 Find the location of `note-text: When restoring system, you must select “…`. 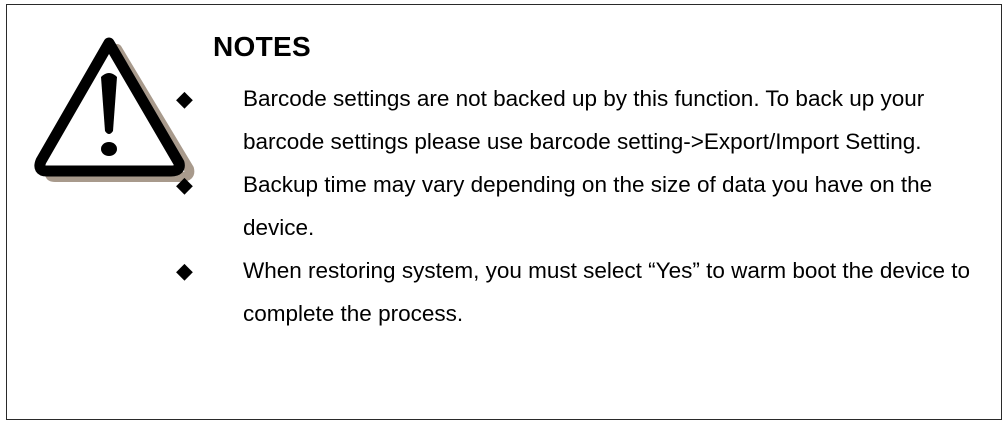

note-text: When restoring system, you must select “… is located at coordinates (606, 292).